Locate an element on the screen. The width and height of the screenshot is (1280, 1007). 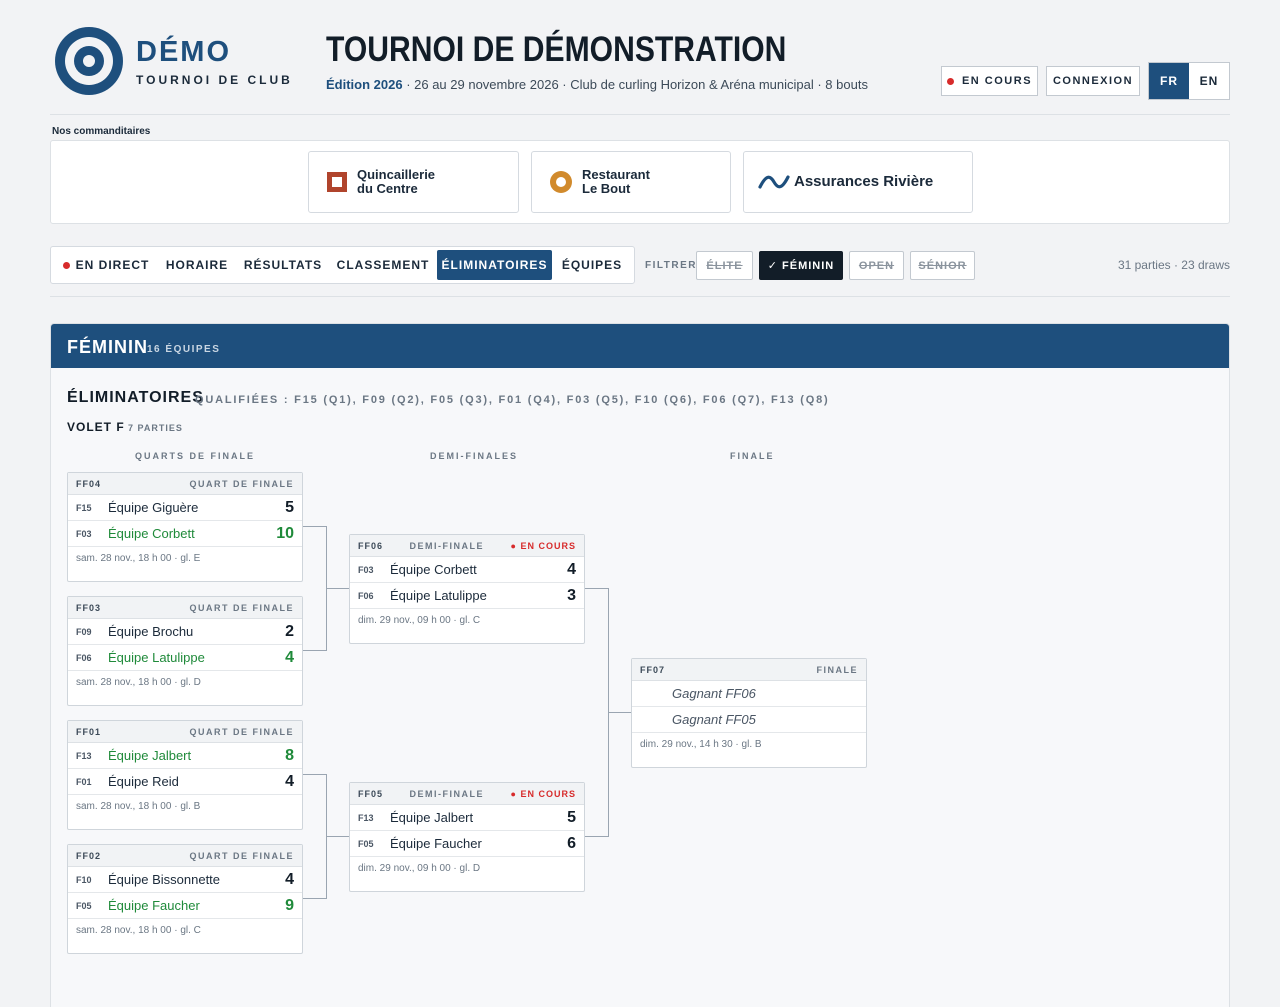
tab-horaire: HORAIRE is located at coordinates (197, 265).